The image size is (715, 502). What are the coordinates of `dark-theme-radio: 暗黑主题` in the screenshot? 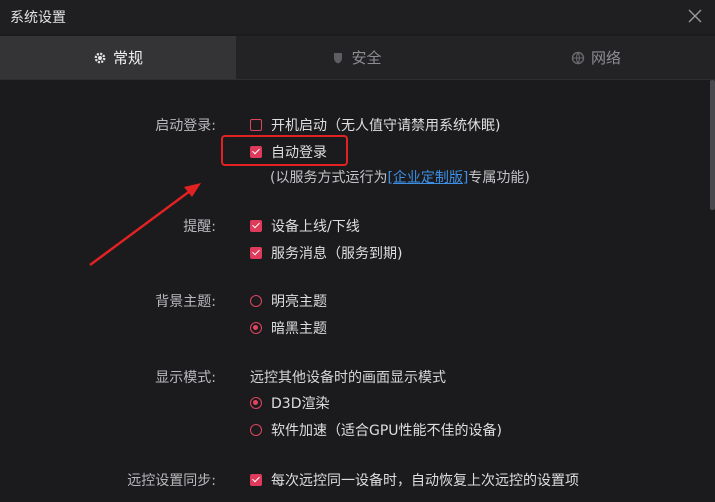 It's located at (288, 328).